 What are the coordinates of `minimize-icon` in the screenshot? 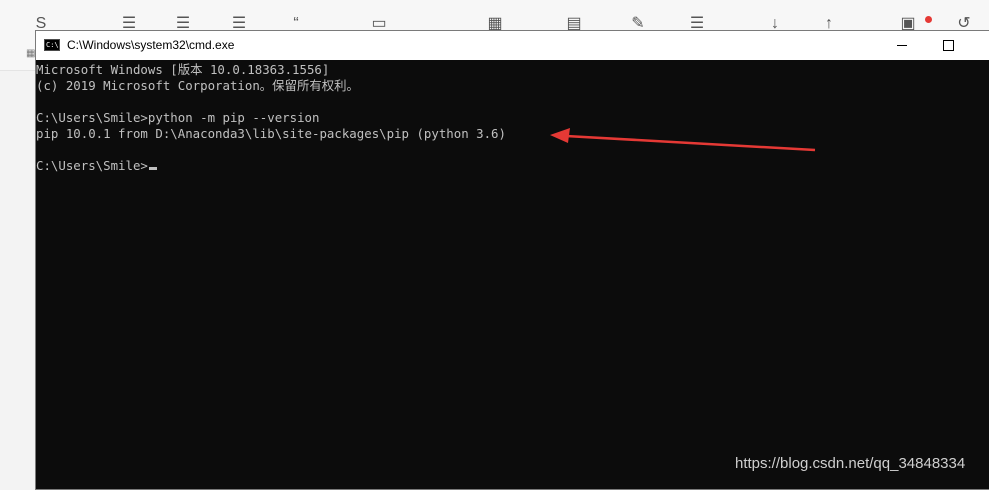 It's located at (902, 45).